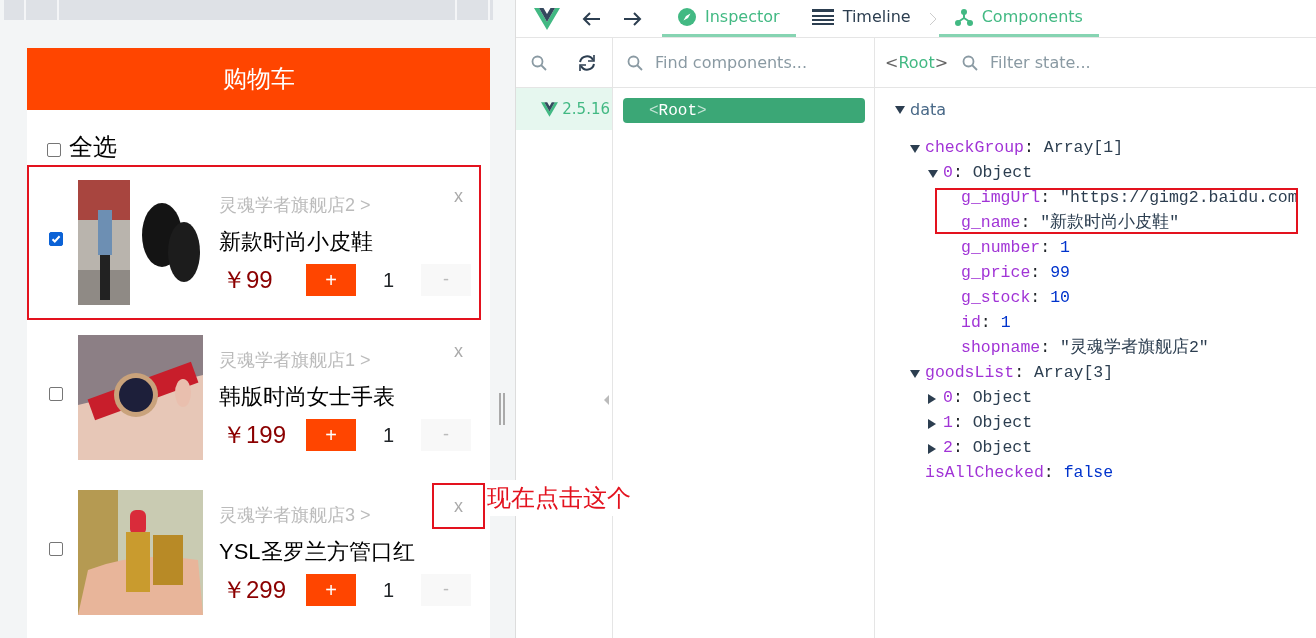 This screenshot has height=638, width=1316. I want to click on state-entry: g_price: 99, so click(1015, 273).